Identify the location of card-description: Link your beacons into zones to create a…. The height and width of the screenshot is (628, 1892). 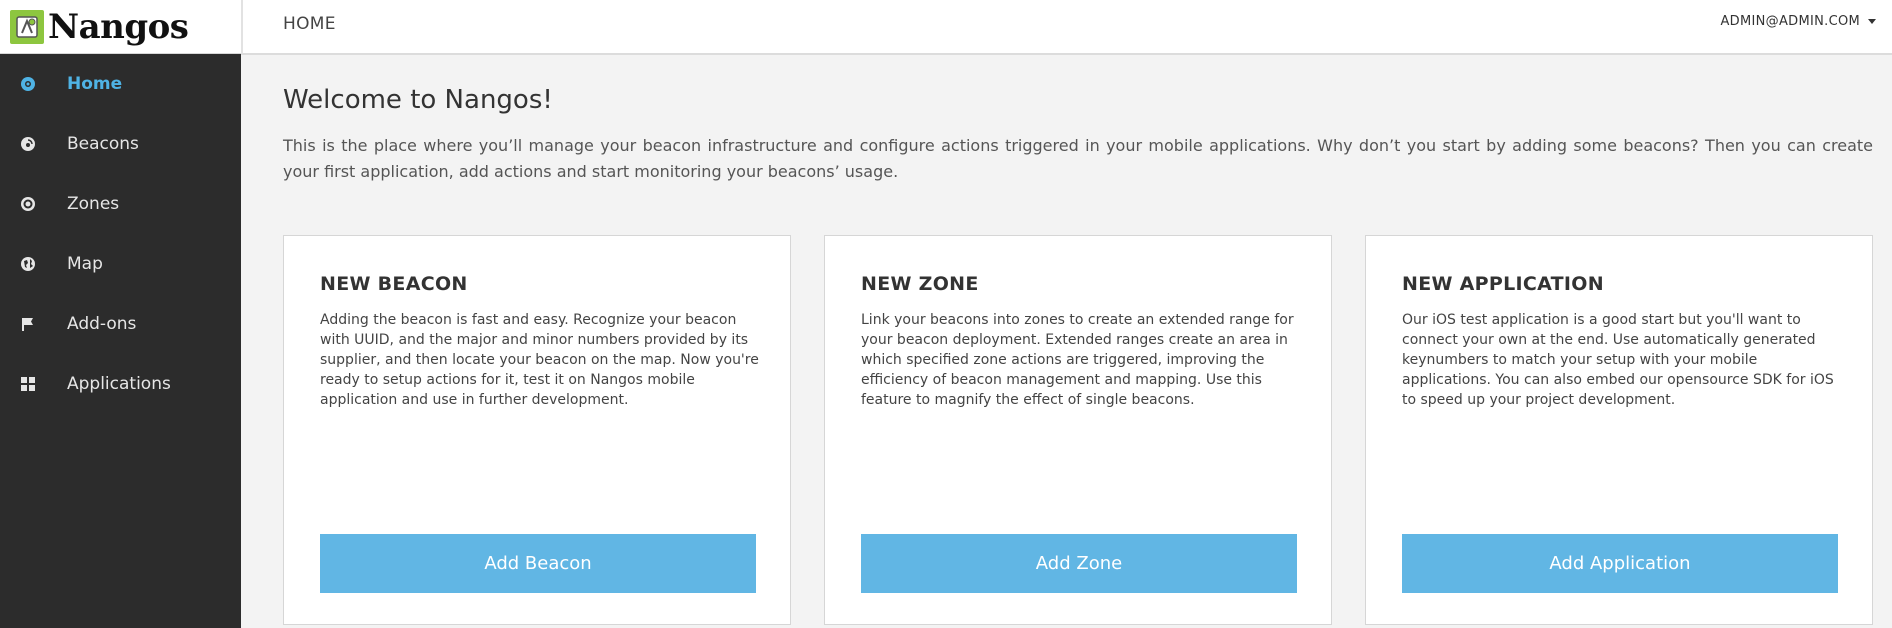
(1077, 360).